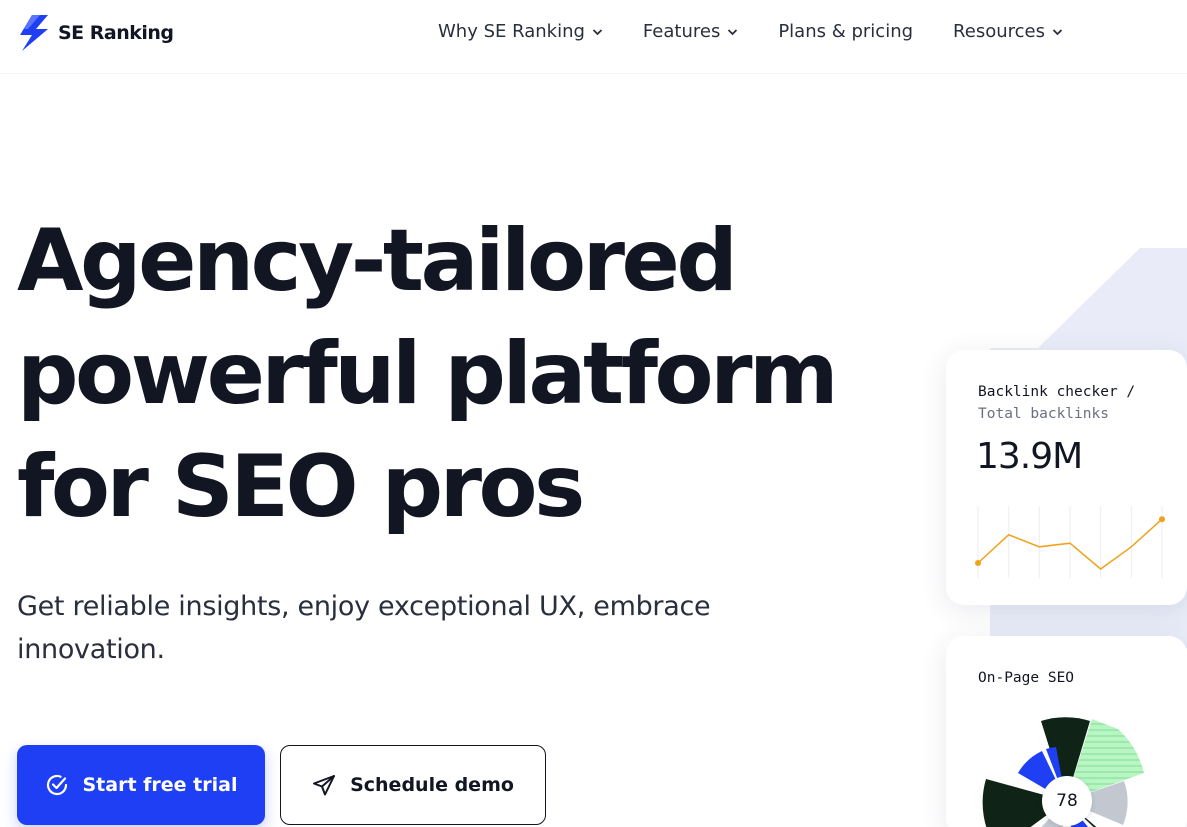 The height and width of the screenshot is (827, 1187). What do you see at coordinates (1067, 801) in the screenshot?
I see `on-page-score: 78` at bounding box center [1067, 801].